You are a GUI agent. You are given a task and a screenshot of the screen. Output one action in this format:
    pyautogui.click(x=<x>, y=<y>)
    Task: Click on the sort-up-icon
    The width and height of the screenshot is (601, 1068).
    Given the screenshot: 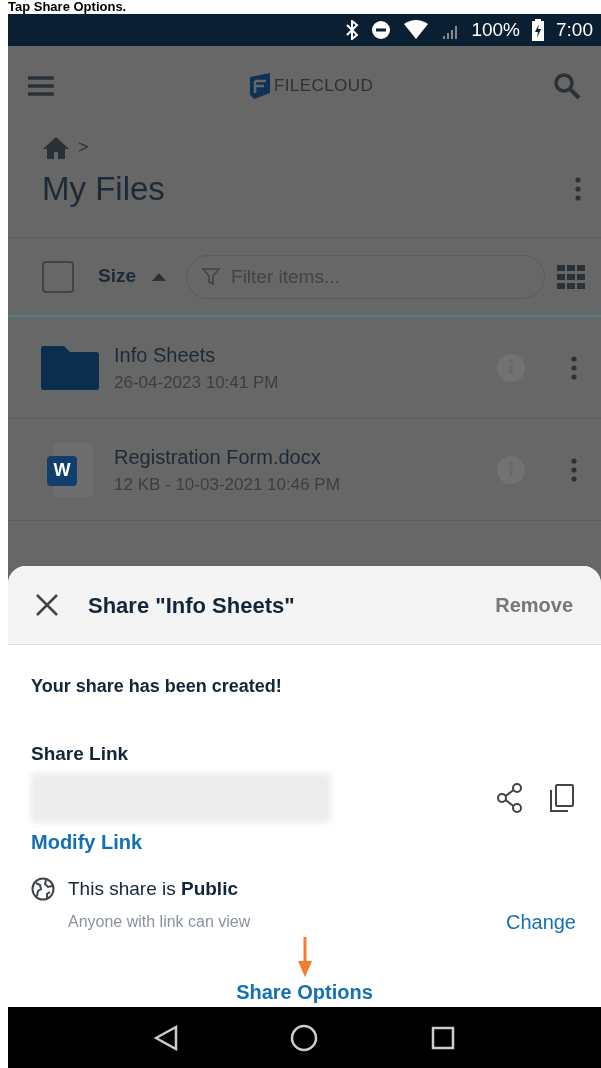 What is the action you would take?
    pyautogui.click(x=159, y=276)
    